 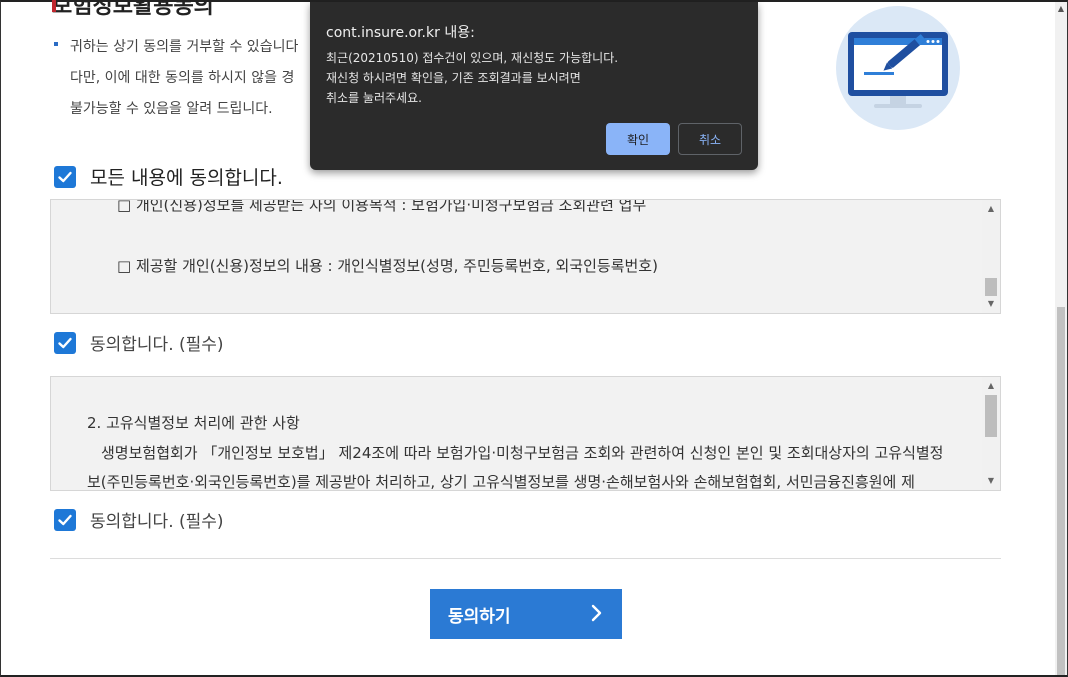 I want to click on dialog-title: cont.insure.or.kr 내용:, so click(x=400, y=33).